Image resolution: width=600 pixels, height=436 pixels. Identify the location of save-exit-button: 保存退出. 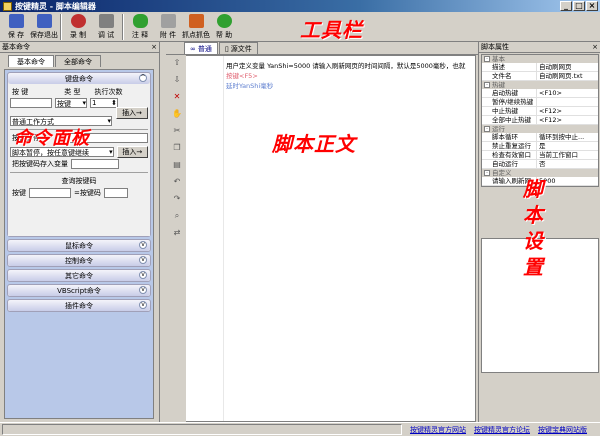
(44, 27).